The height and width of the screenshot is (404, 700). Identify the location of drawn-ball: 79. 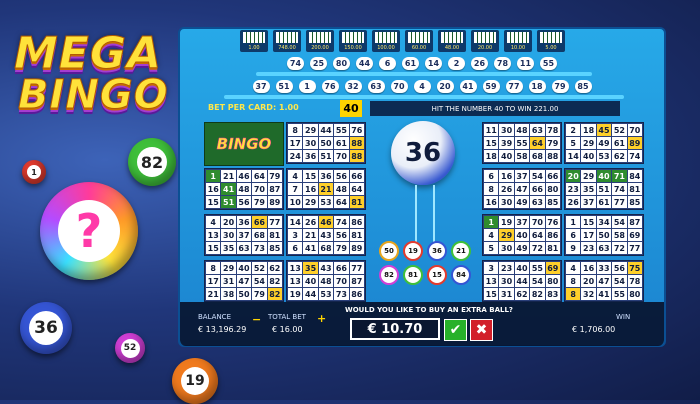
(560, 86).